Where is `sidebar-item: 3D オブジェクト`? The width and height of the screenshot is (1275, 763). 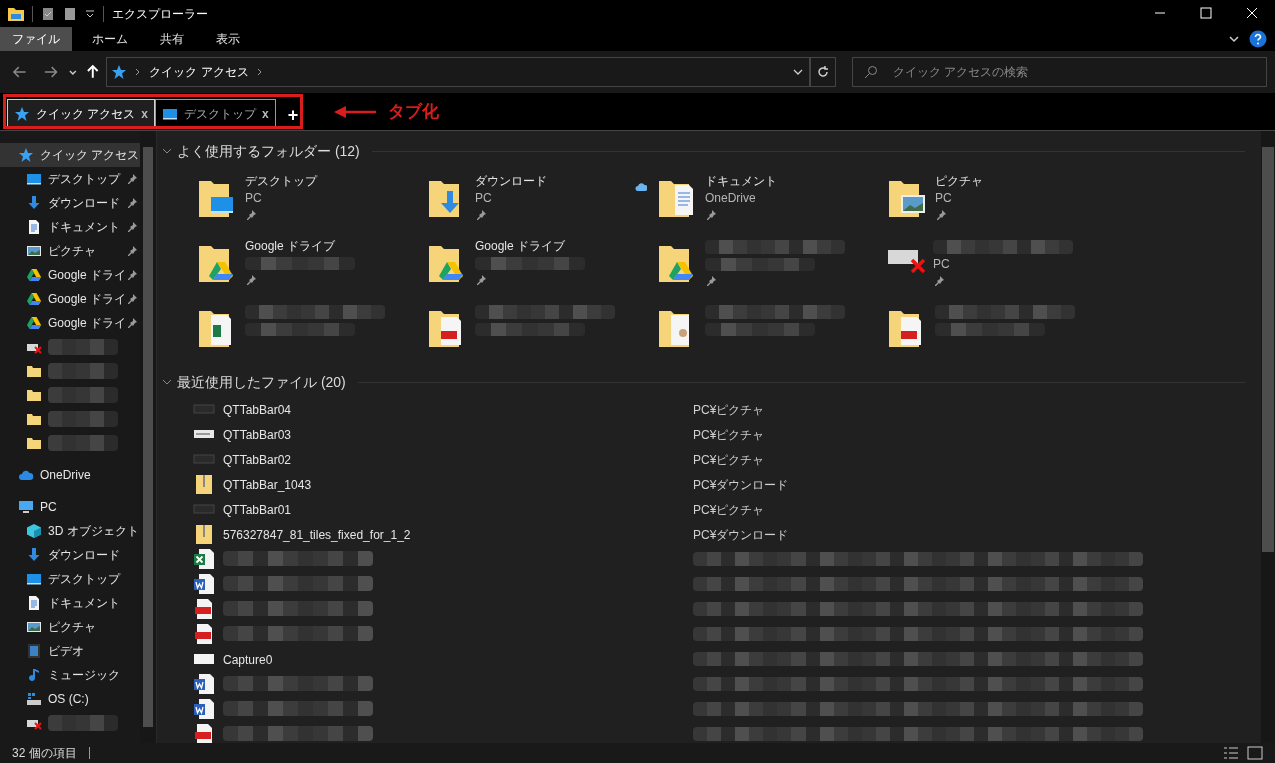 sidebar-item: 3D オブジェクト is located at coordinates (70, 531).